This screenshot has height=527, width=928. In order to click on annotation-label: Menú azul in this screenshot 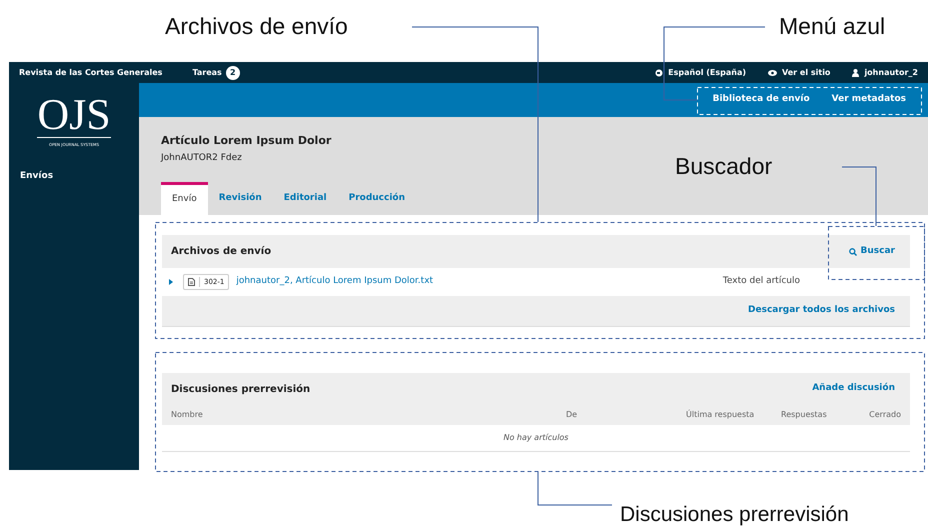, I will do `click(832, 26)`.